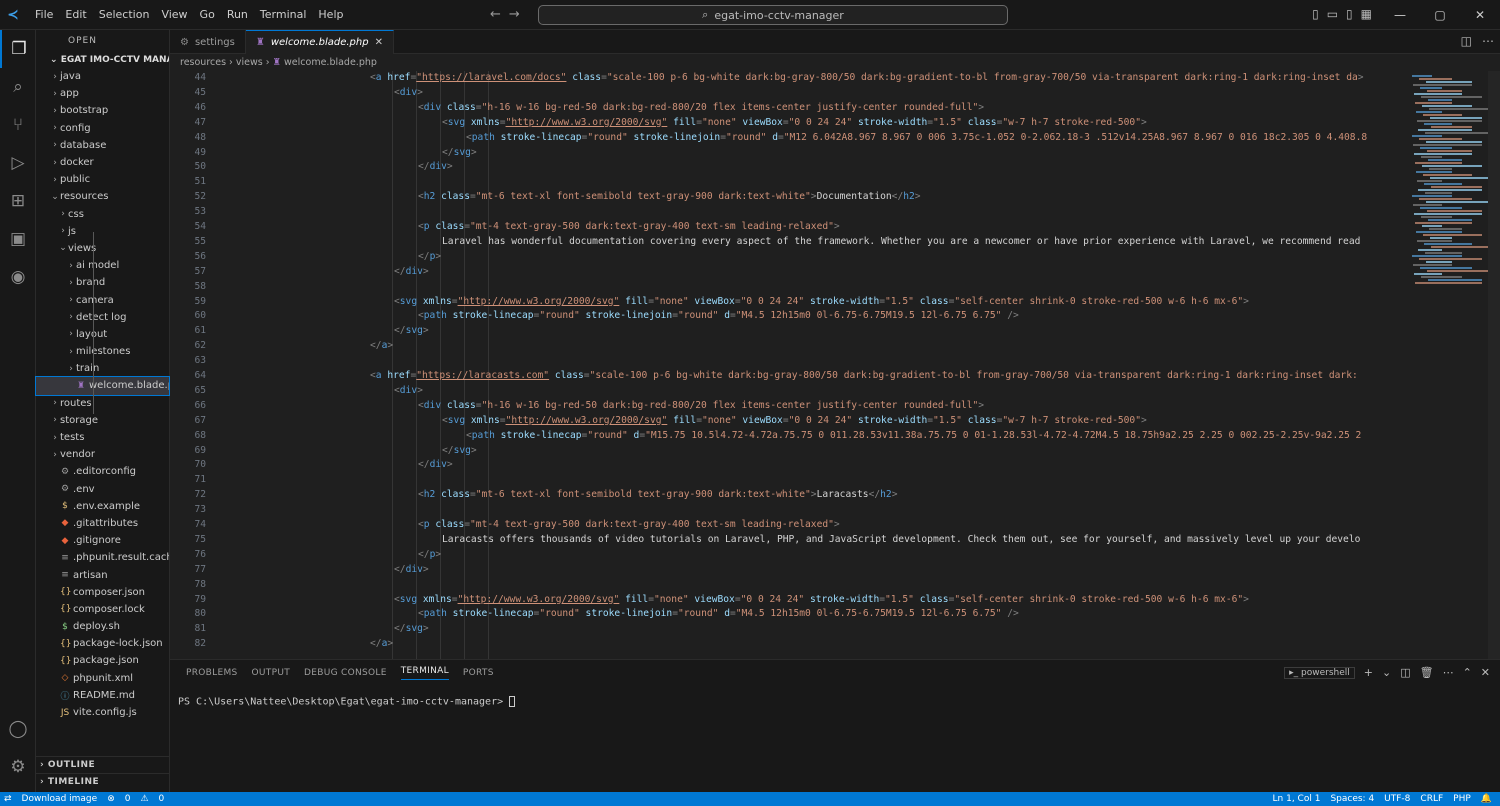 The image size is (1500, 806). I want to click on file-item: ◇ phpunit.xml, so click(102, 678).